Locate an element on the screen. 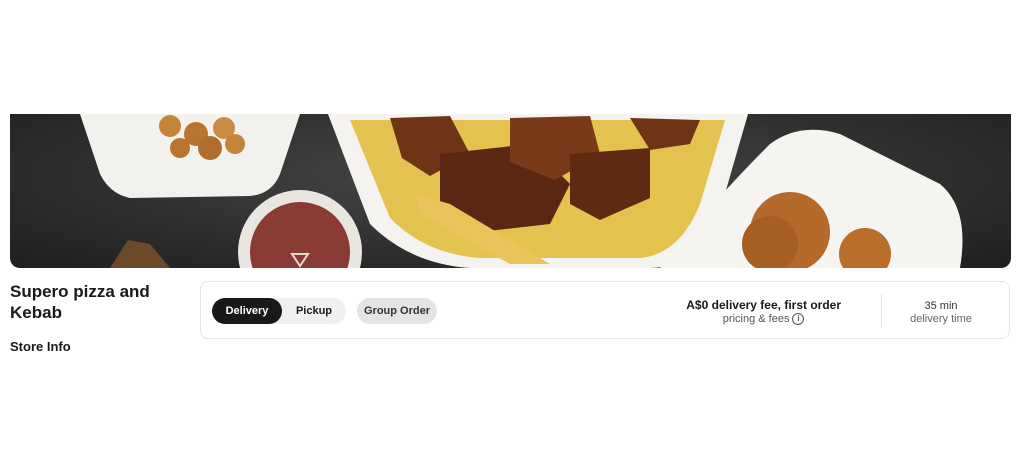 This screenshot has height=466, width=1026. delivery-time-value: 35 min is located at coordinates (941, 306).